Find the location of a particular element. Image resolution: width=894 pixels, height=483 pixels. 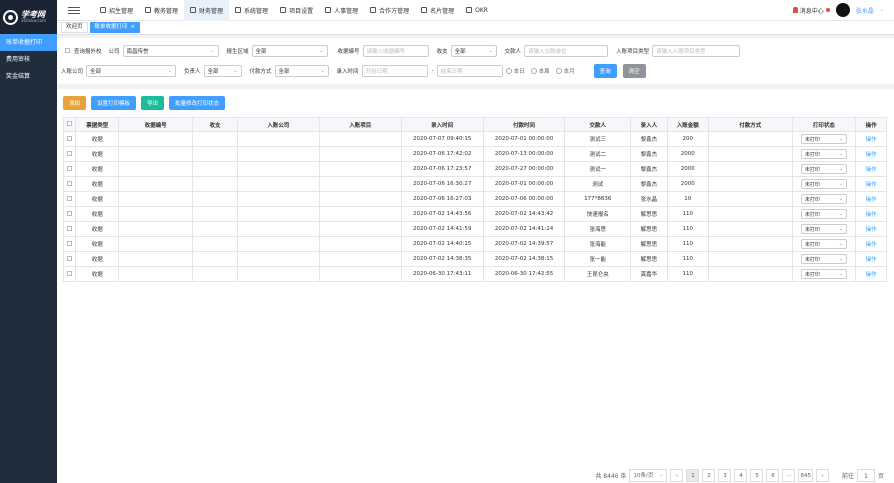

menu-card: 名片管理 is located at coordinates (437, 10).